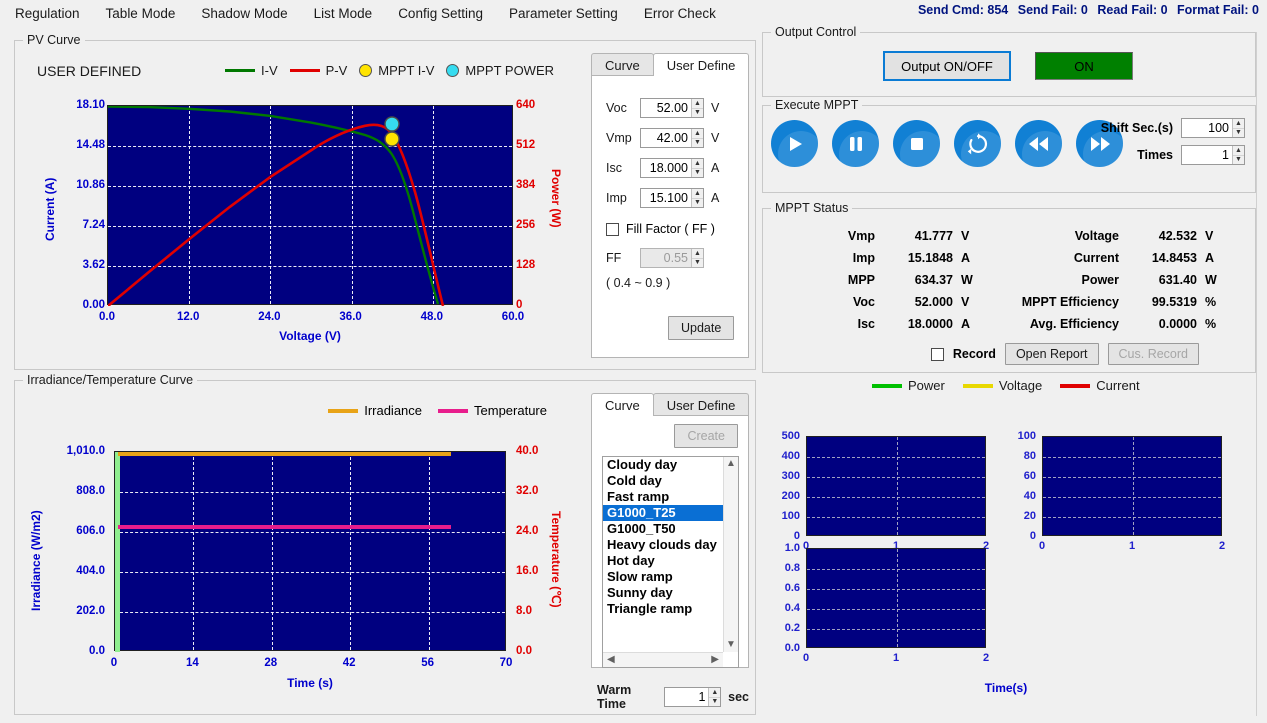  What do you see at coordinates (715, 660) in the screenshot?
I see `chevron-right-icon: ▶` at bounding box center [715, 660].